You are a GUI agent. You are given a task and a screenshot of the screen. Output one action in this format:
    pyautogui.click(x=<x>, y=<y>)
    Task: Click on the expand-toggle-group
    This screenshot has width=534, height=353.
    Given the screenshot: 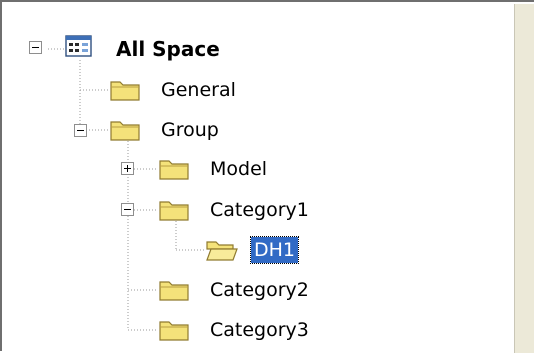 What is the action you would take?
    pyautogui.click(x=80, y=130)
    